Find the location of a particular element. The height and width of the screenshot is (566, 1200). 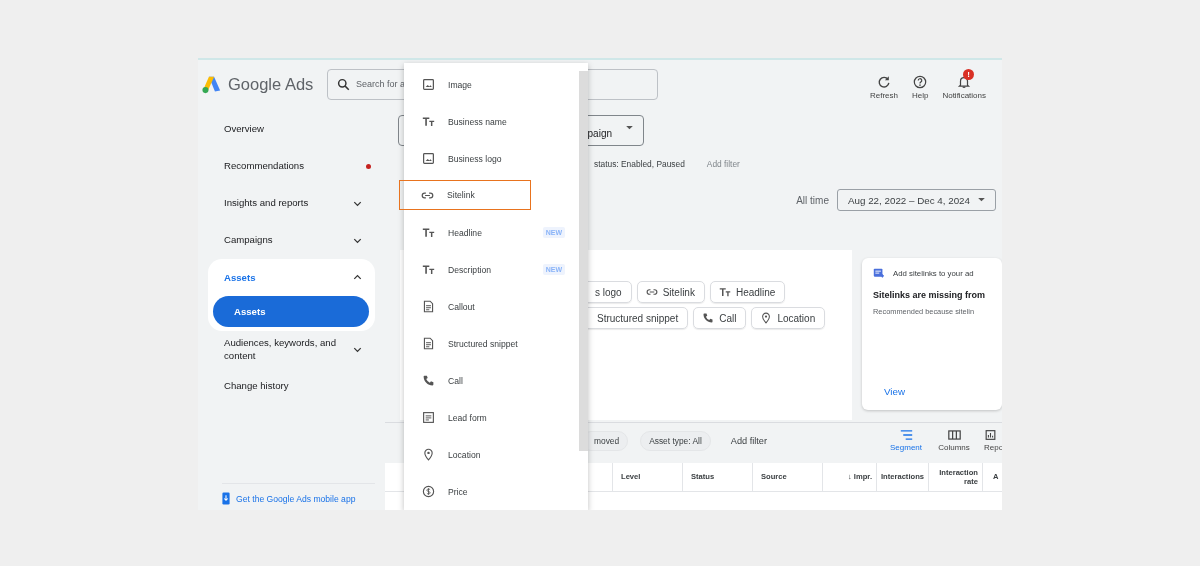

table-tool-button: Segment is located at coordinates (906, 441).